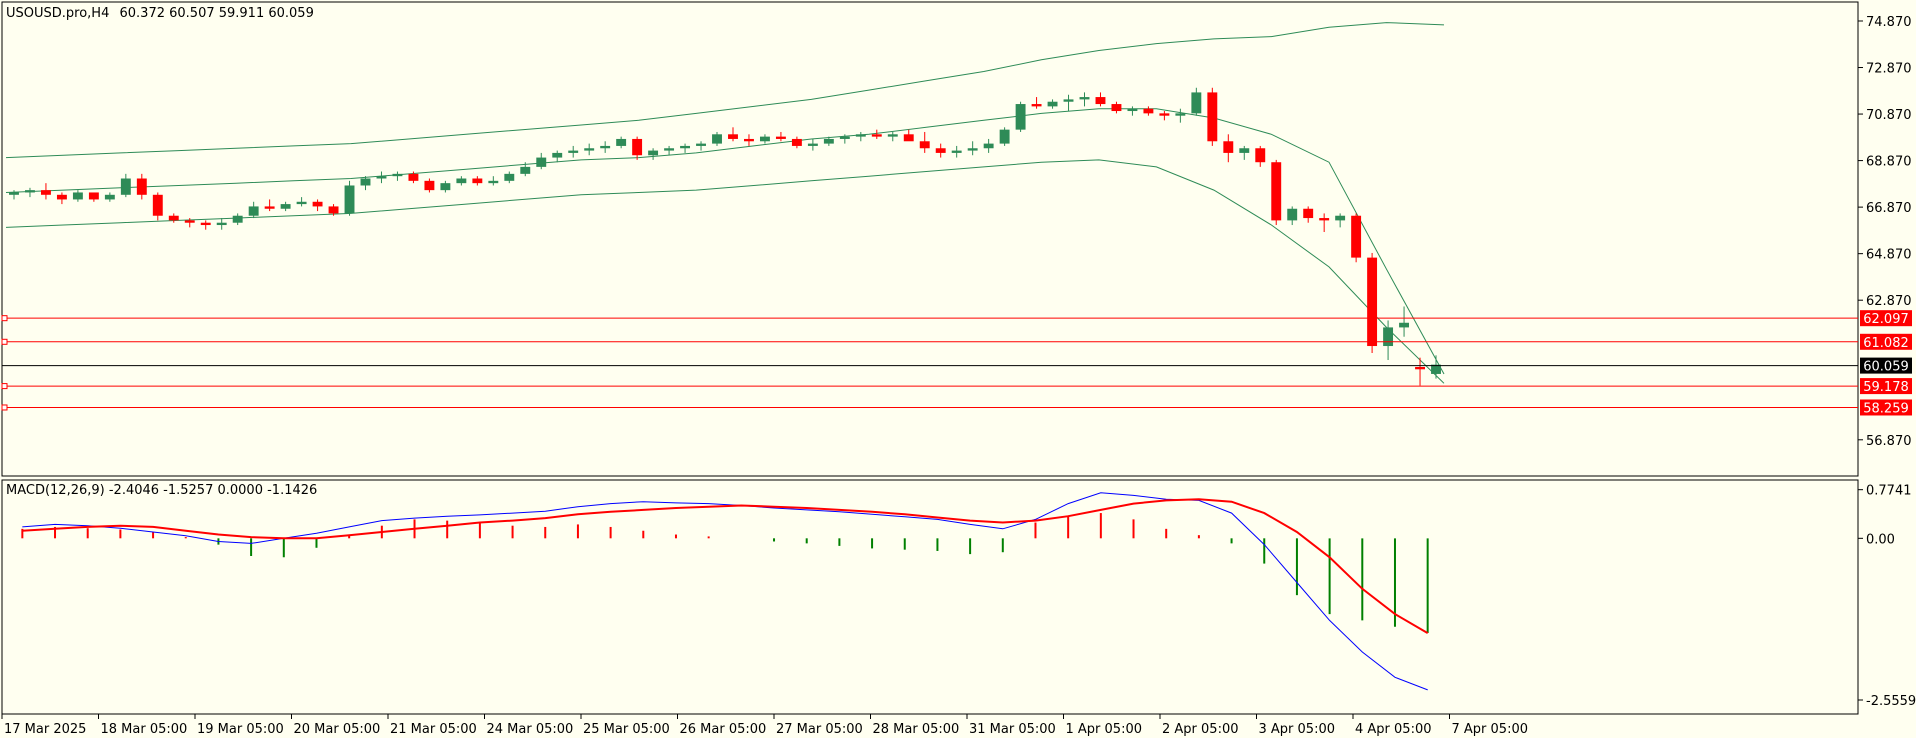 The height and width of the screenshot is (738, 1916). Describe the element at coordinates (1104, 729) in the screenshot. I see `time-tick-label: 1 Apr 05:00` at that location.